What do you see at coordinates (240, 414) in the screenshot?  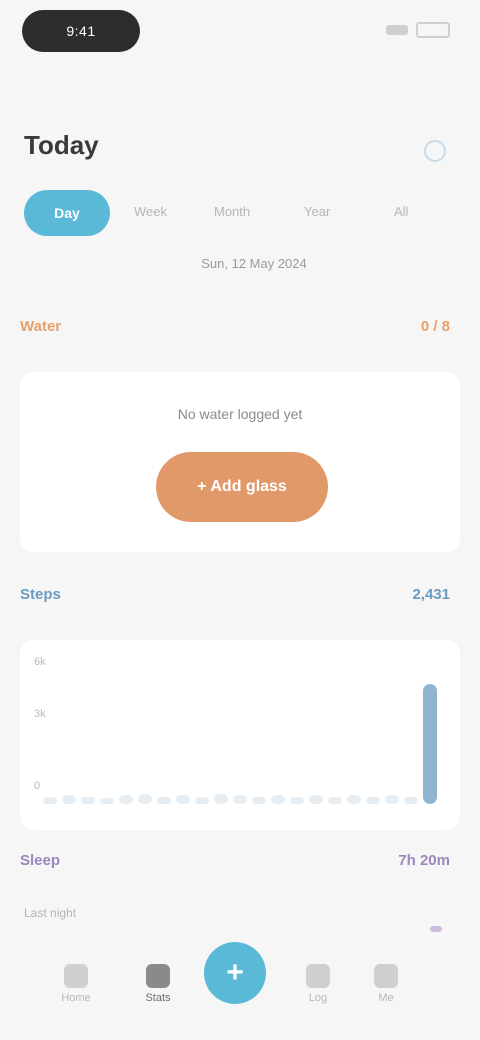 I see `water-note: No water logged yet` at bounding box center [240, 414].